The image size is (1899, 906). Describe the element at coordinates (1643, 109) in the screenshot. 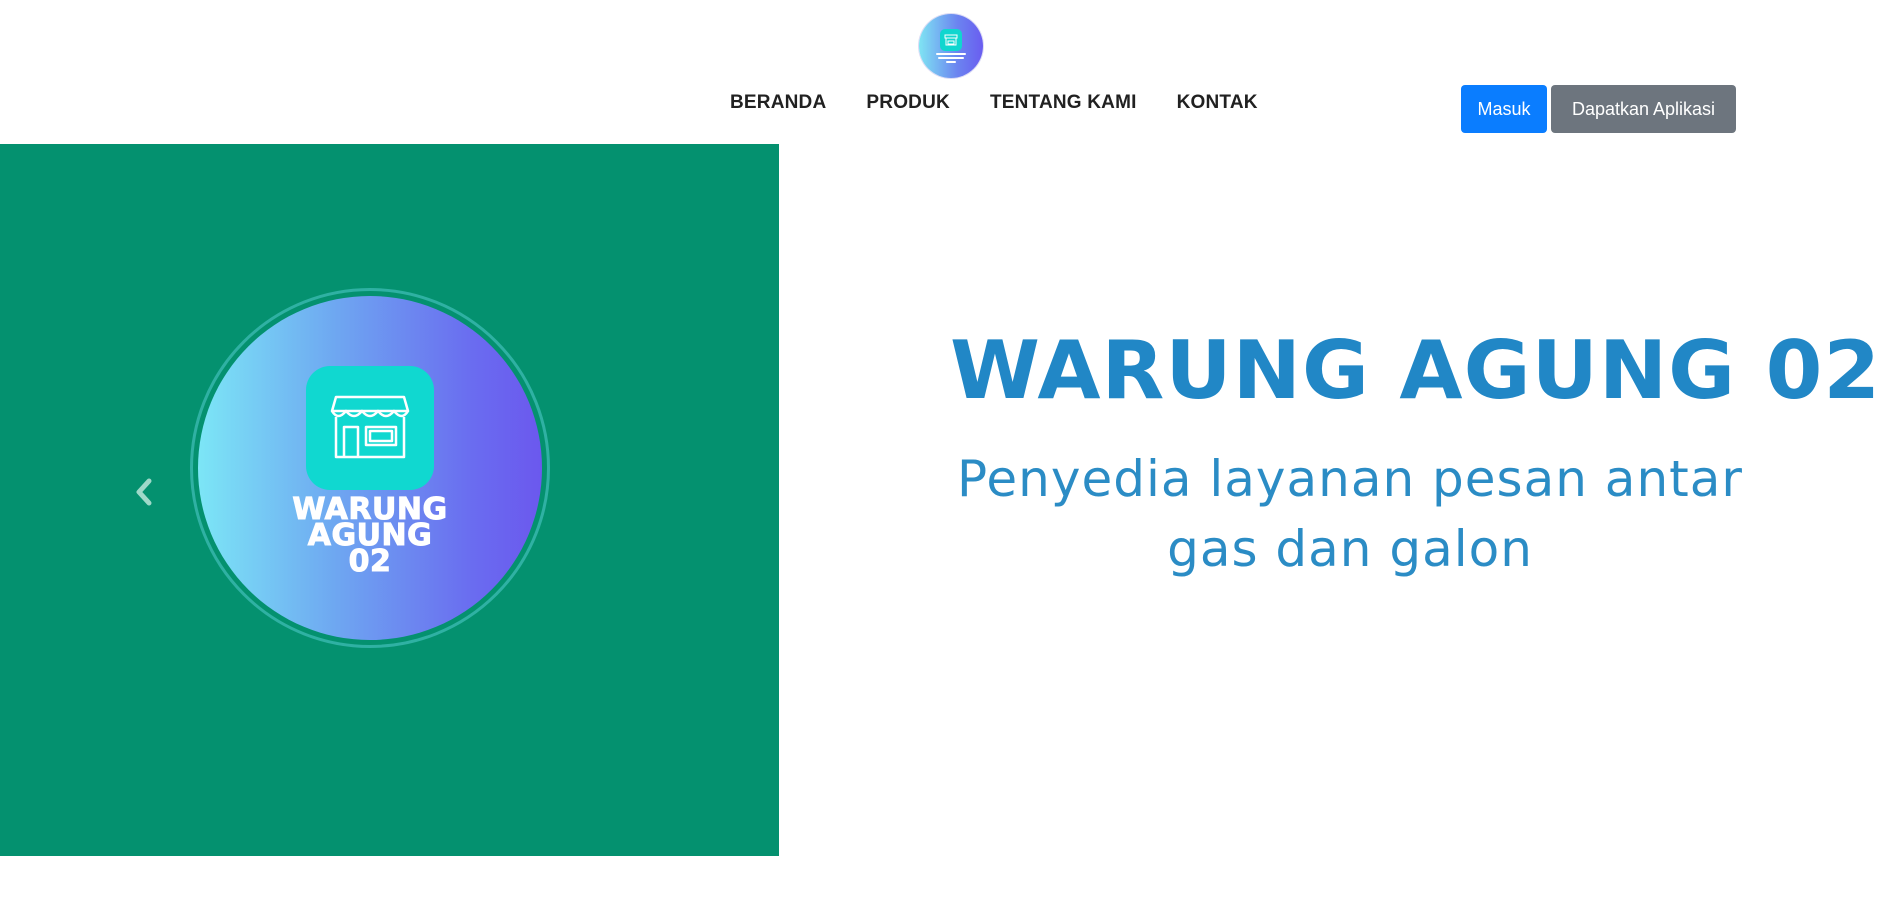

I see `get-app-button: Dapatkan Aplikasi` at that location.